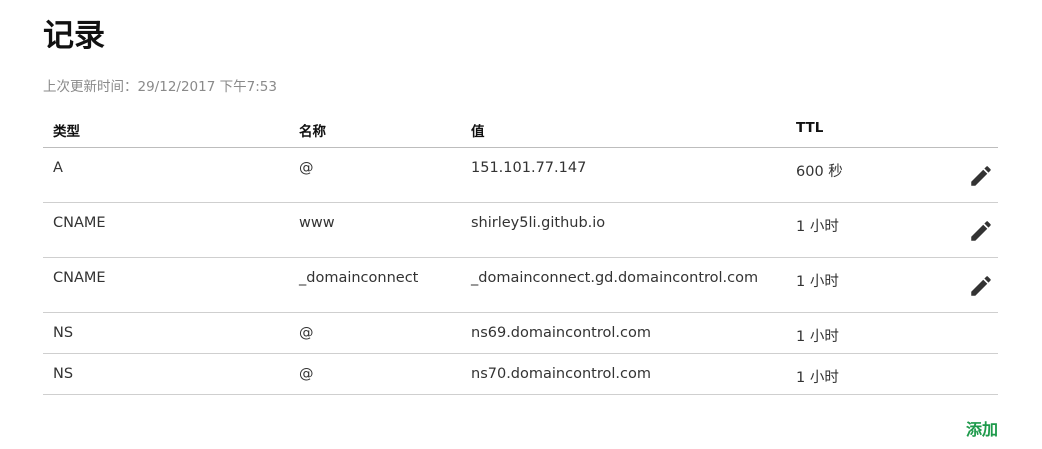 The width and height of the screenshot is (1042, 449). I want to click on table-row: NS @ ns69.domaincontrol.com 1 小时, so click(520, 333).